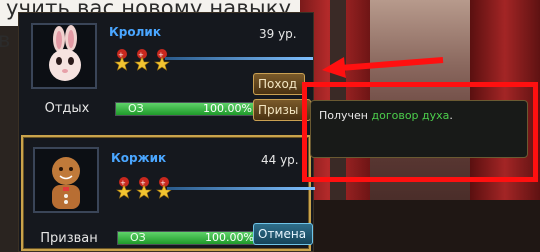 Image resolution: width=540 pixels, height=252 pixels. What do you see at coordinates (69, 238) in the screenshot?
I see `pet-status-2: Призван` at bounding box center [69, 238].